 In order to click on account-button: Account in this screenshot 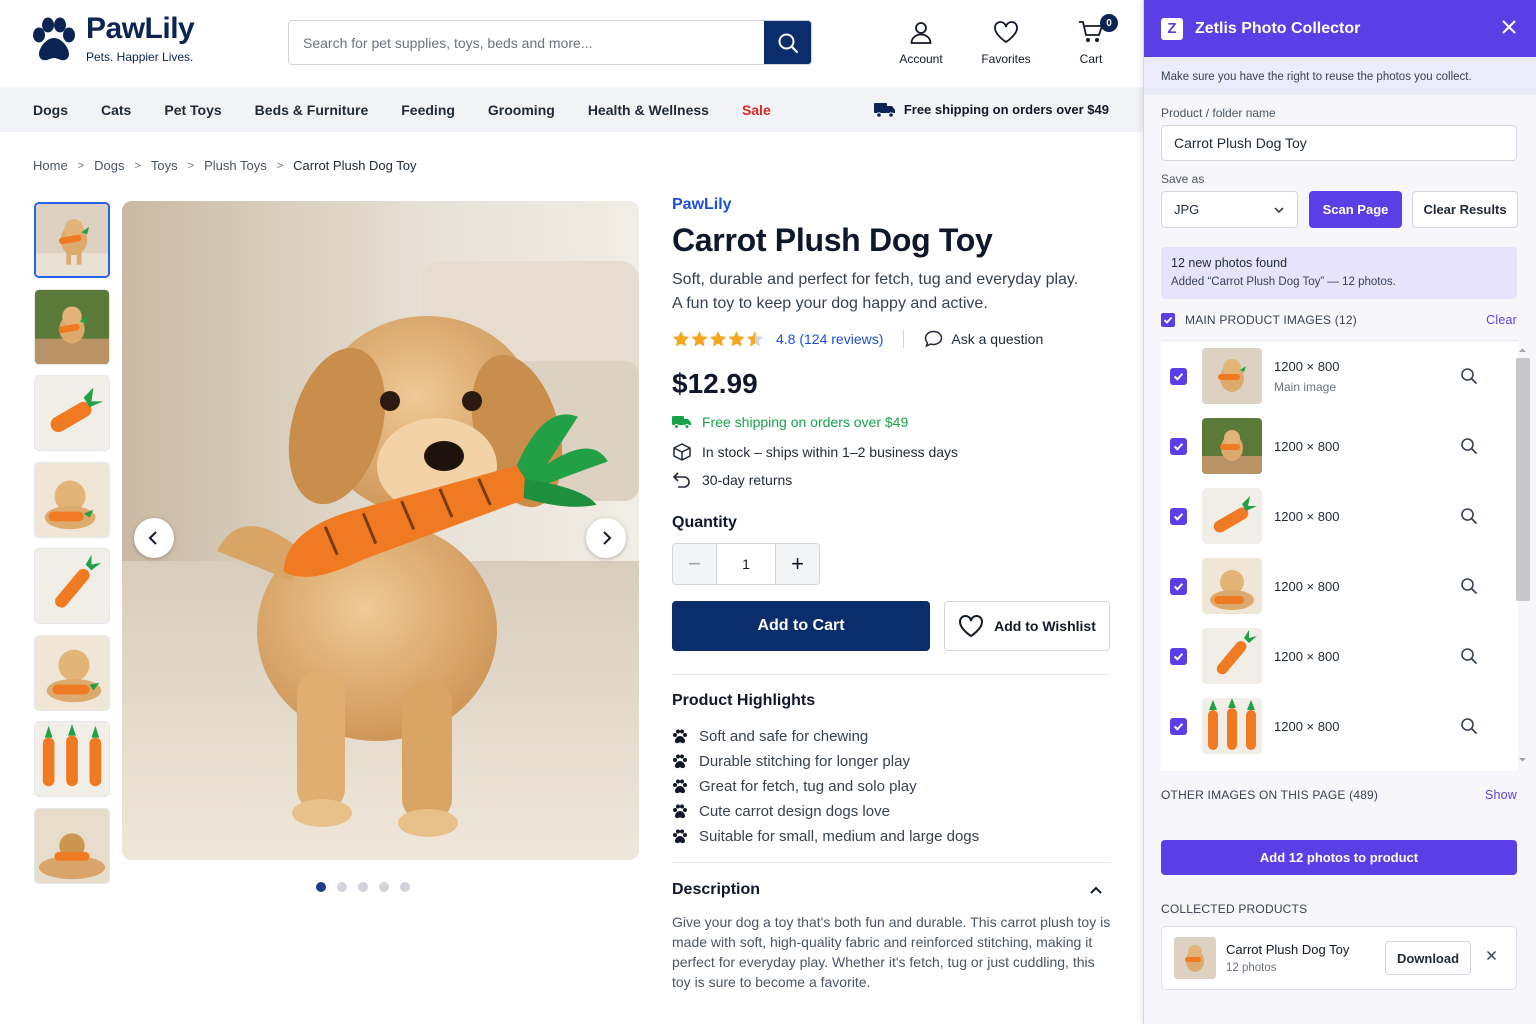, I will do `click(921, 43)`.